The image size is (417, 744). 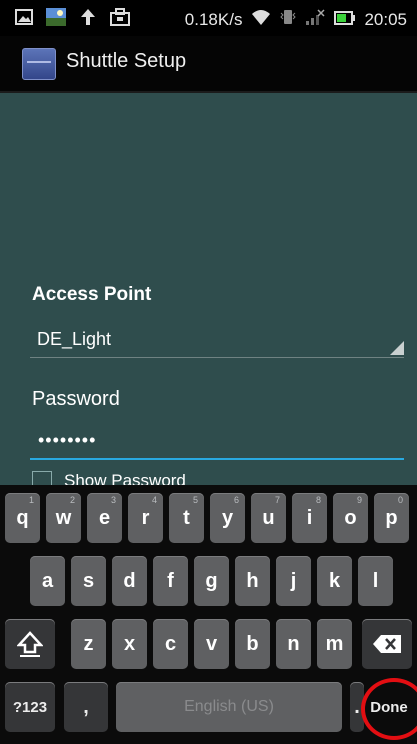 What do you see at coordinates (88, 644) in the screenshot?
I see `key-z: z` at bounding box center [88, 644].